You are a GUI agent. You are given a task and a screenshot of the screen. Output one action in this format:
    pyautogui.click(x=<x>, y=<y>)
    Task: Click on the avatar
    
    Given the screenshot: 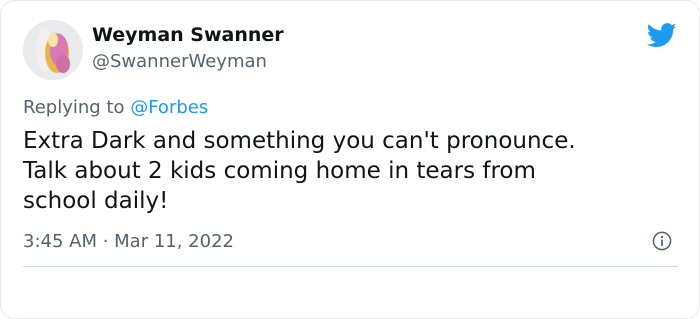 What is the action you would take?
    pyautogui.click(x=53, y=50)
    